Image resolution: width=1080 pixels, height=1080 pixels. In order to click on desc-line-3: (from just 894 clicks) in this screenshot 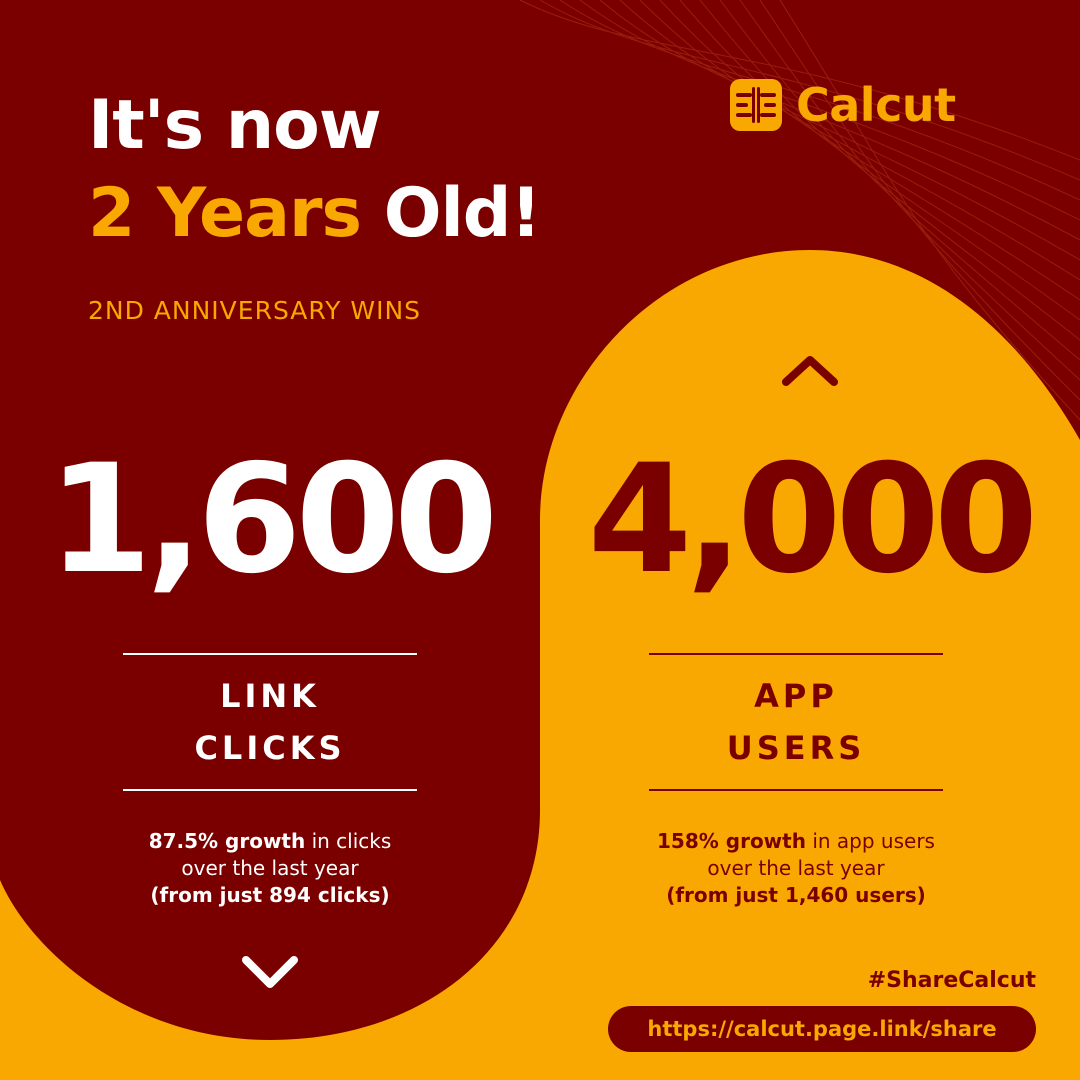, I will do `click(270, 895)`.